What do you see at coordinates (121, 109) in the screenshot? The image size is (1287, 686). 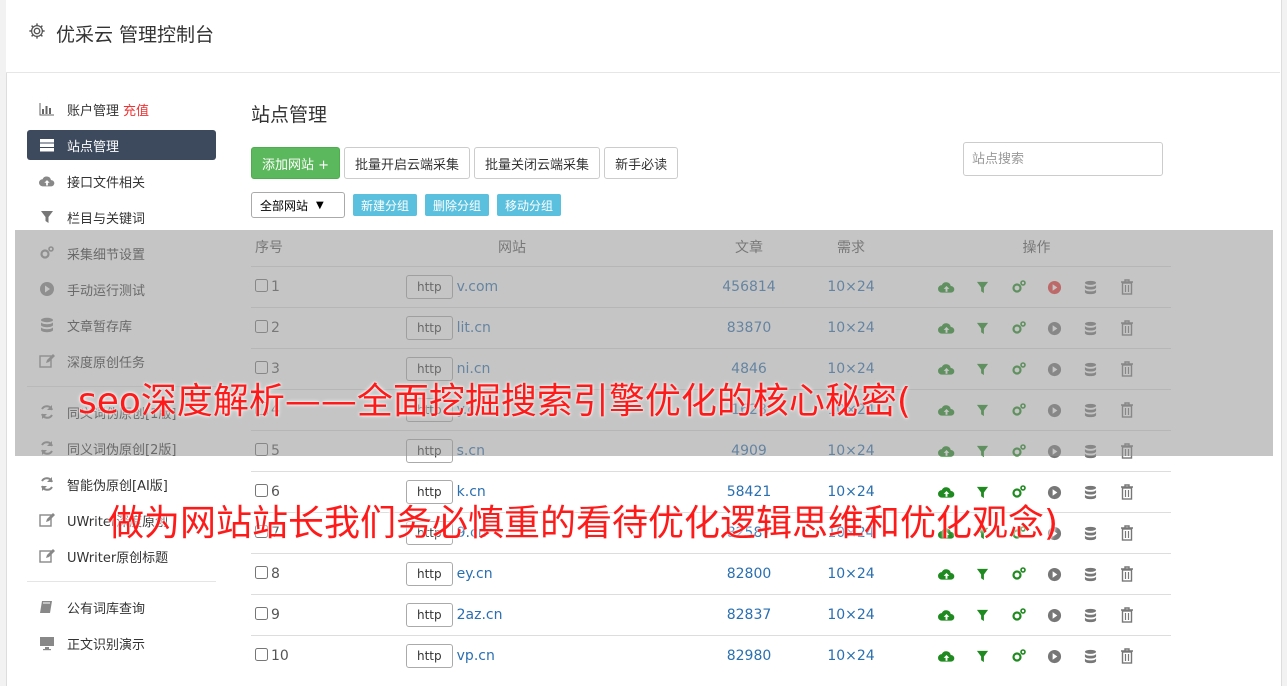 I see `sidebar-item-items-0: 账户管理 充值` at bounding box center [121, 109].